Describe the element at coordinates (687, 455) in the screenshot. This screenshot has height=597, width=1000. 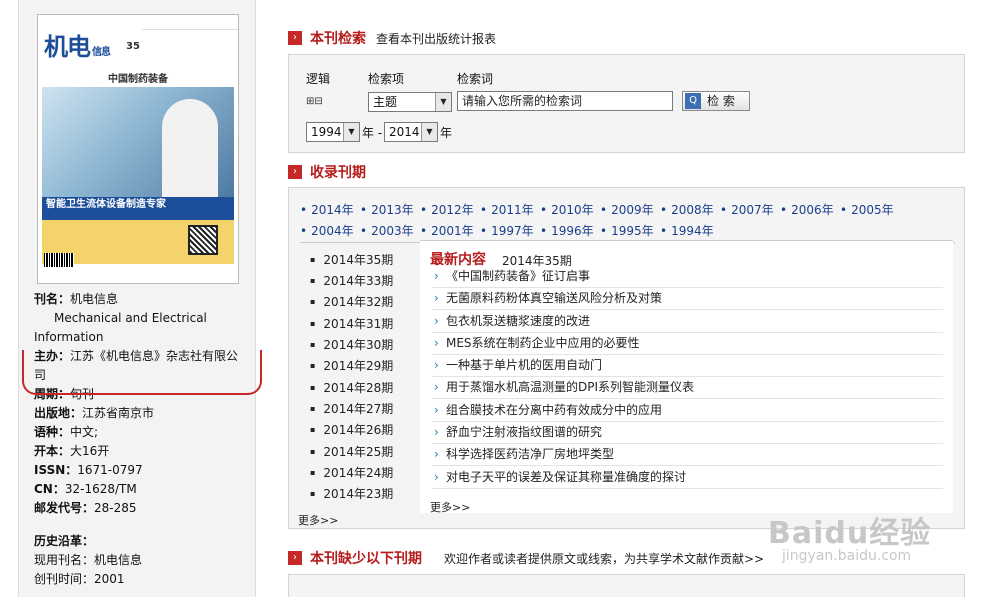
I see `article-link: 科学选择医药洁净厂房地坪类型` at that location.